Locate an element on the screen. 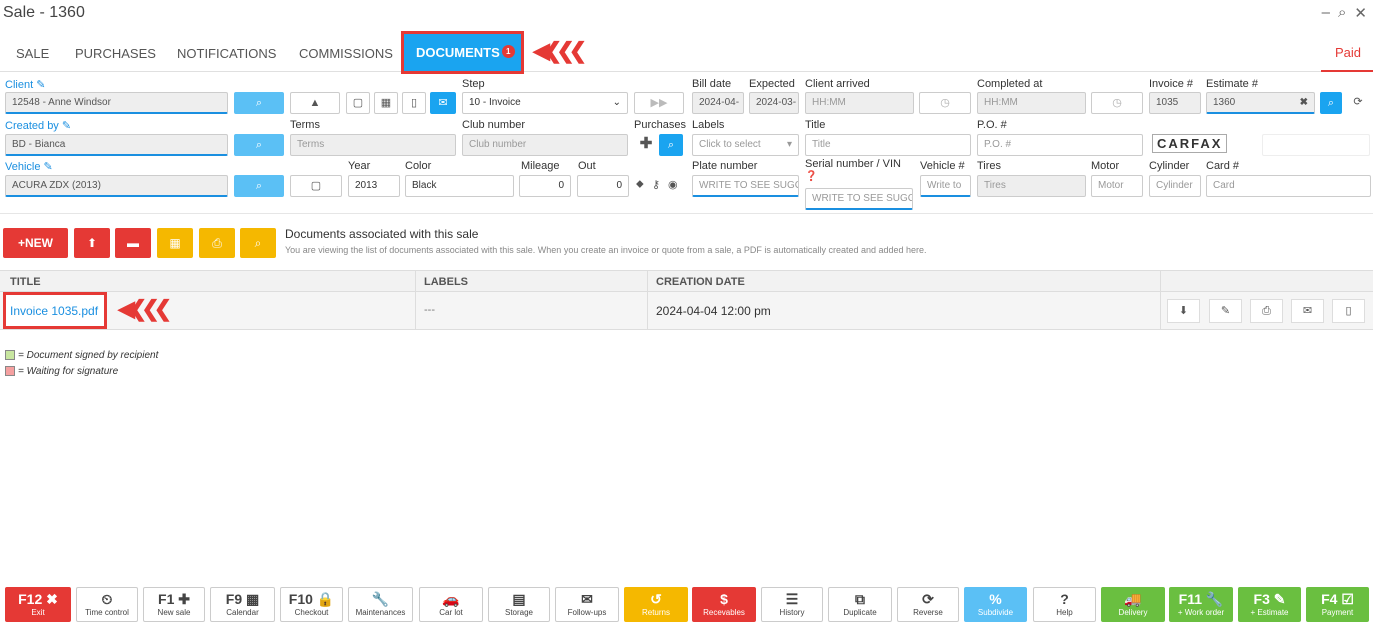  time-control-button: ⏲ Time control is located at coordinates (107, 604).